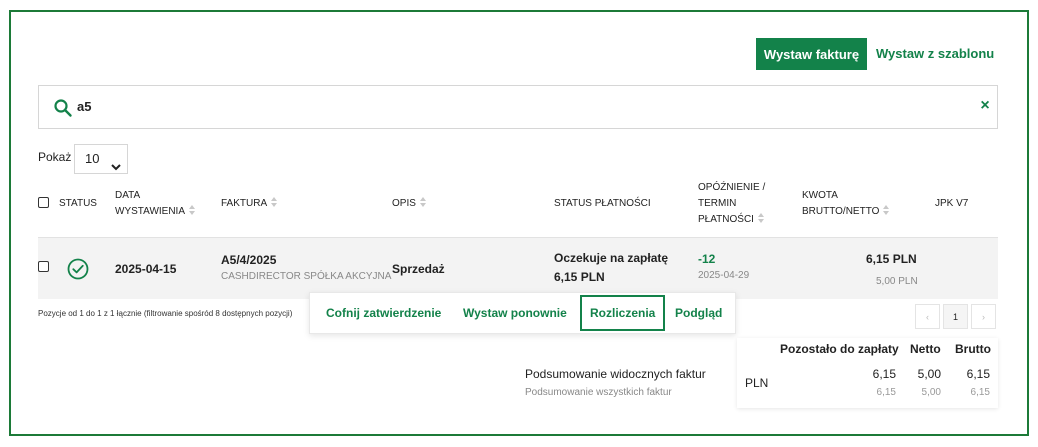 Image resolution: width=1038 pixels, height=447 pixels. I want to click on summary-visible-net: 5,00, so click(929, 374).